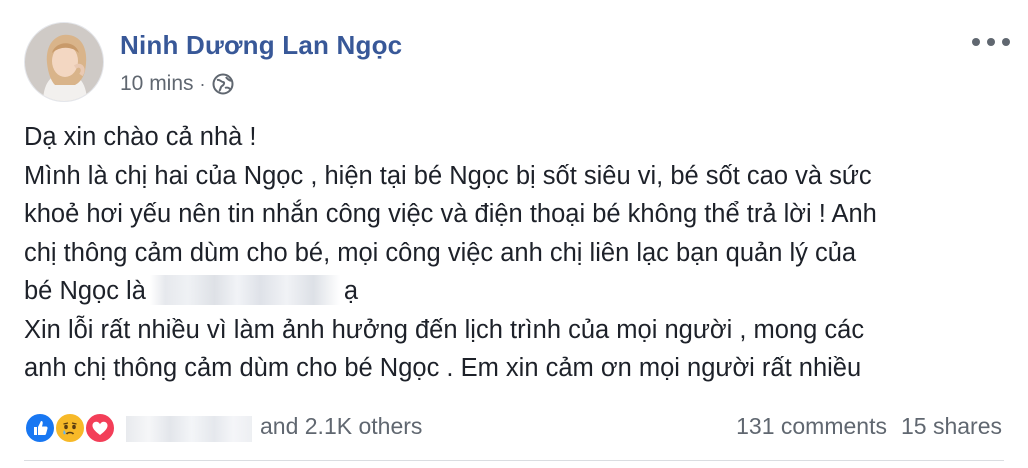  What do you see at coordinates (341, 426) in the screenshot?
I see `reaction-others-link: and 2.1K others` at bounding box center [341, 426].